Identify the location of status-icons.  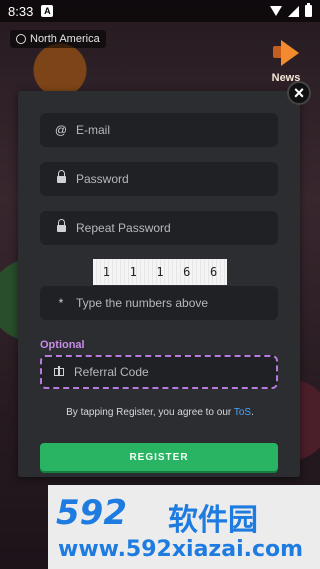
(291, 10).